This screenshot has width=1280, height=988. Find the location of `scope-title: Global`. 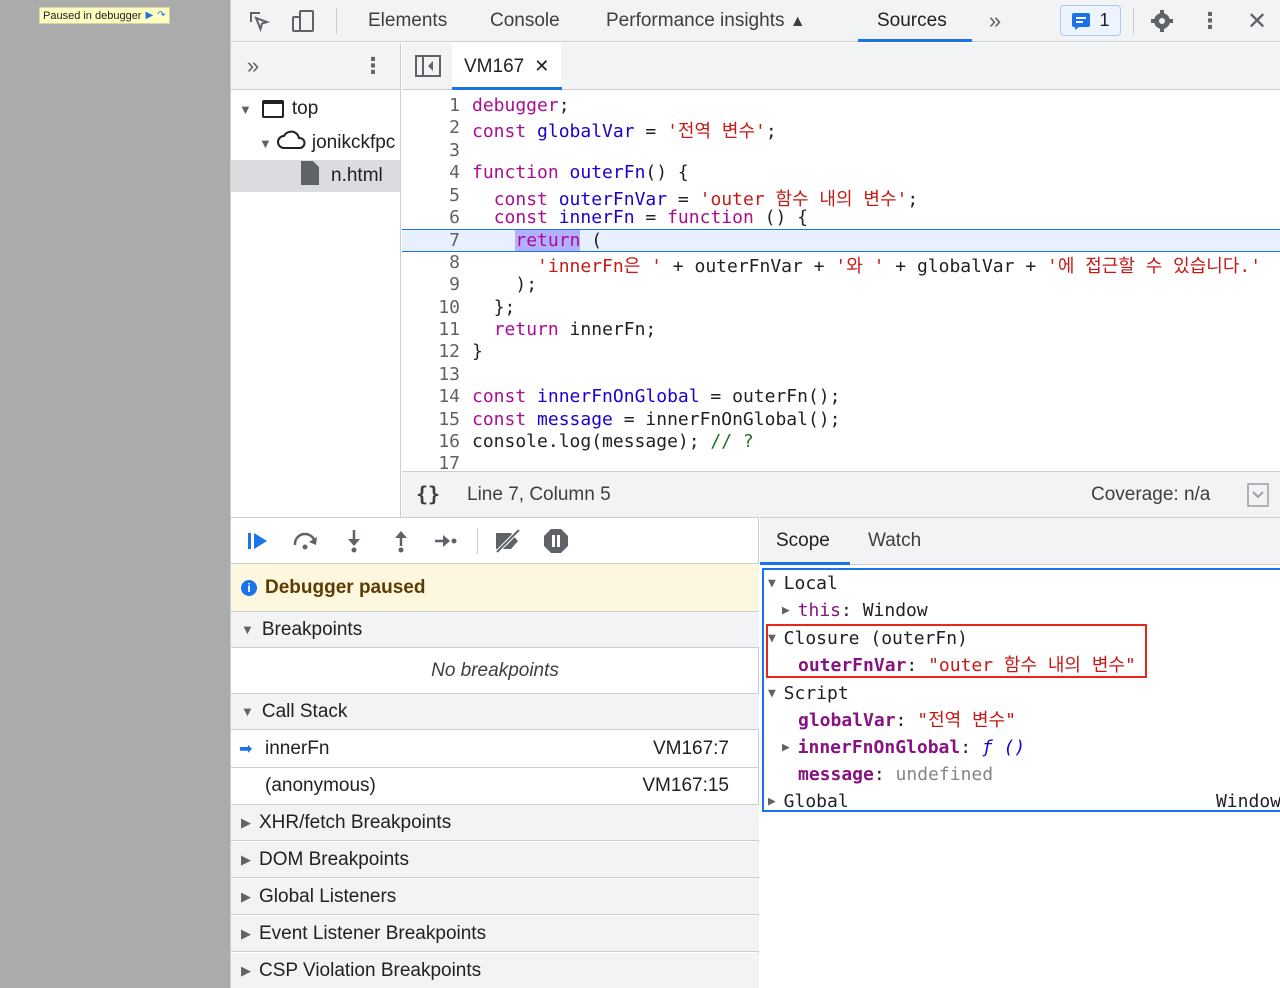

scope-title: Global is located at coordinates (816, 801).